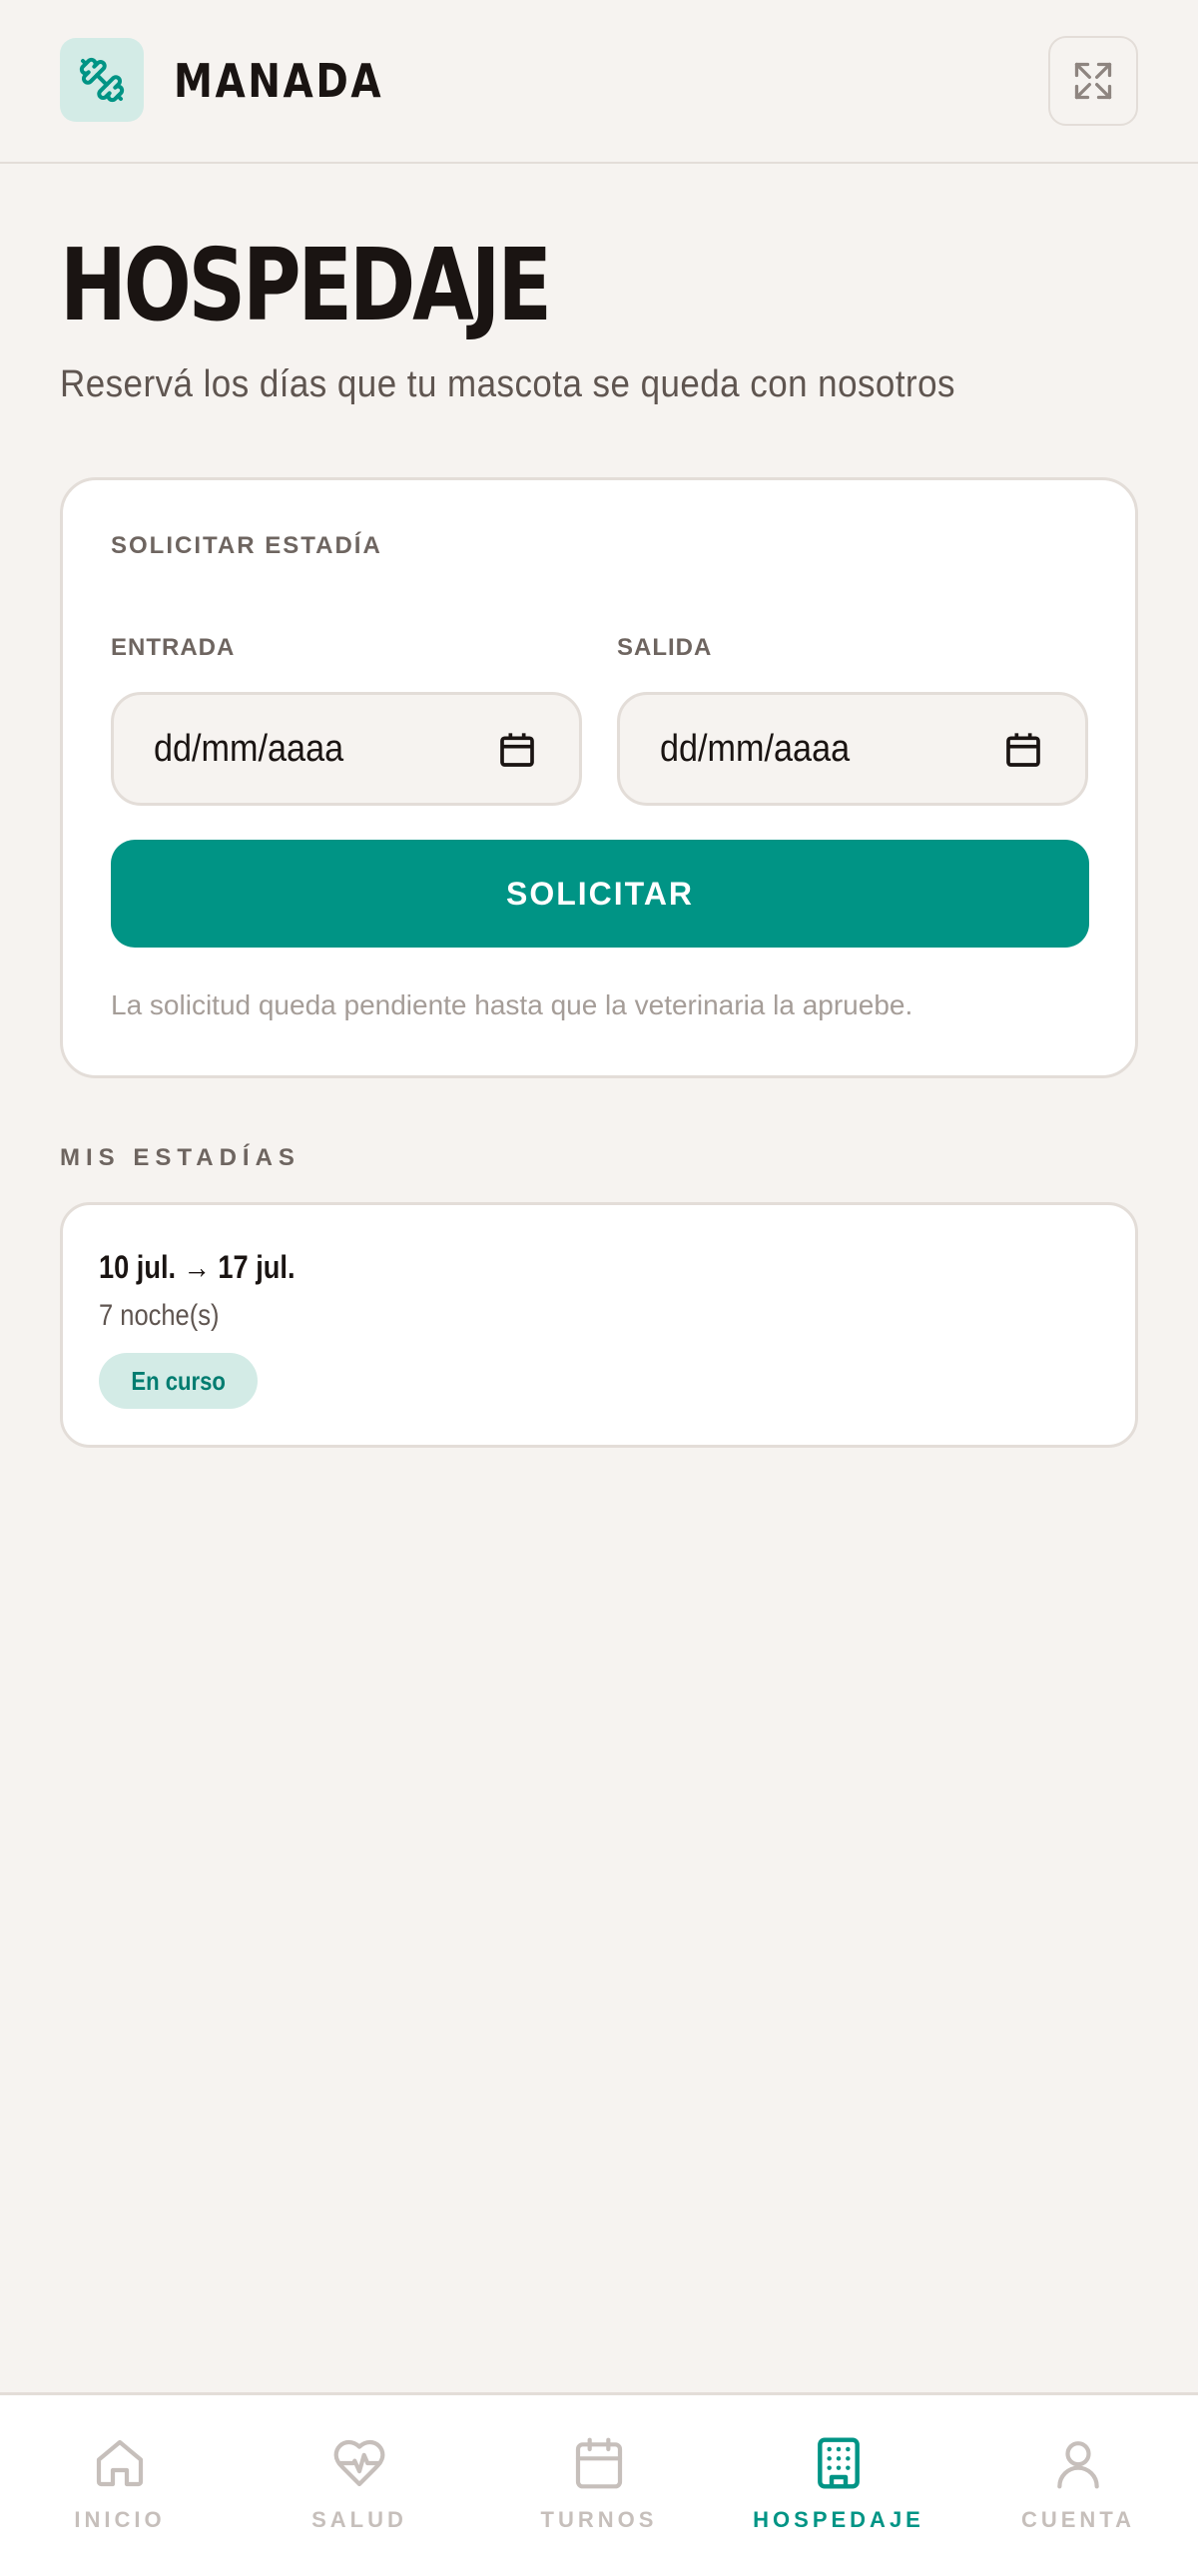 The width and height of the screenshot is (1198, 2576). Describe the element at coordinates (755, 748) in the screenshot. I see `exit-date-placeholder: dd/mm/aaaa` at that location.